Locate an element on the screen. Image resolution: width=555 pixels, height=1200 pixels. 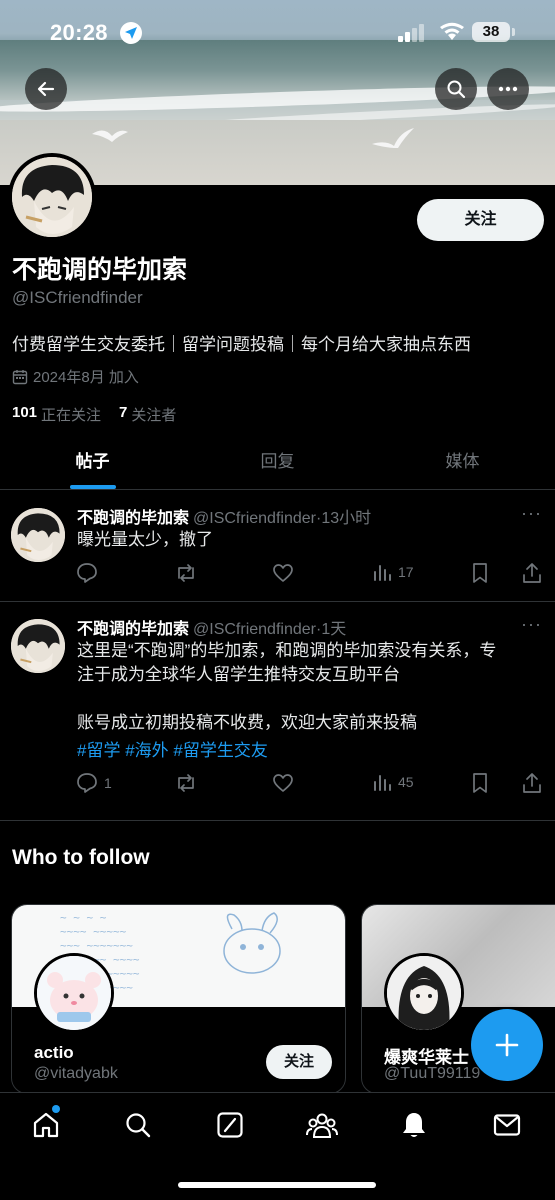
post-text-line: 这里是“不跑调”的毕加索，和跑调的毕加索没有关系，专 is located at coordinates (287, 650).